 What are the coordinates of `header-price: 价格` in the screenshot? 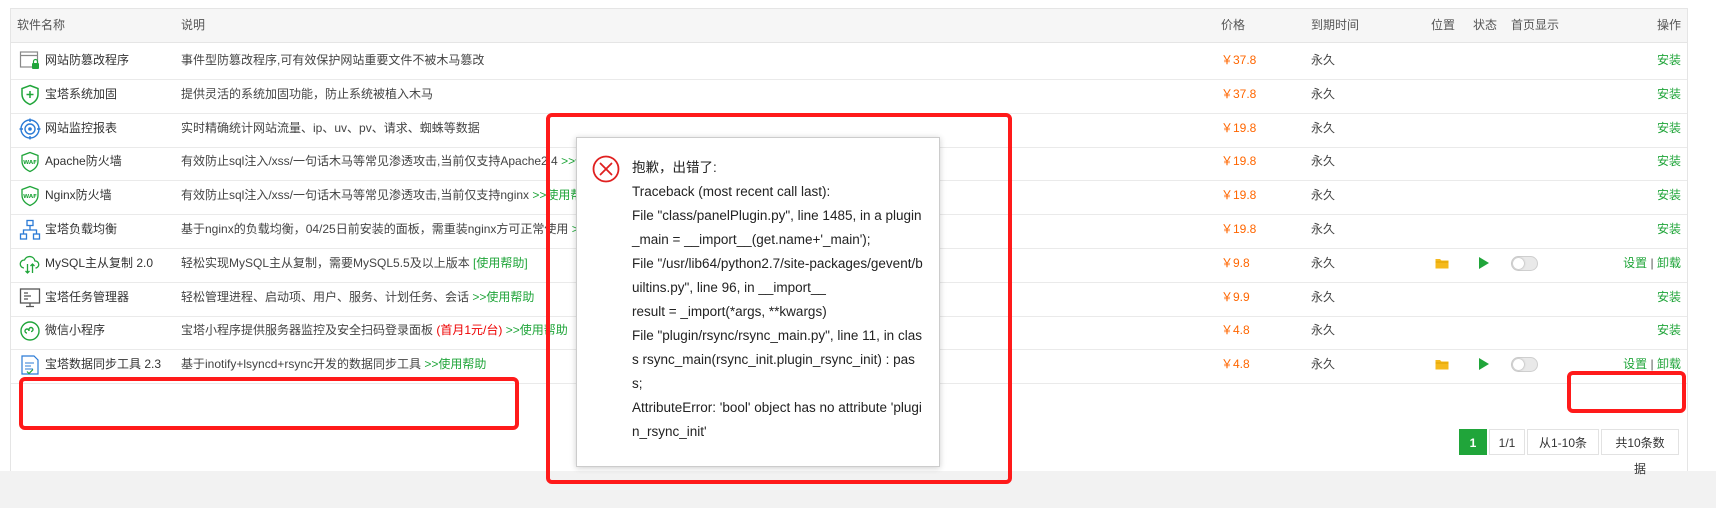 It's located at (1233, 25).